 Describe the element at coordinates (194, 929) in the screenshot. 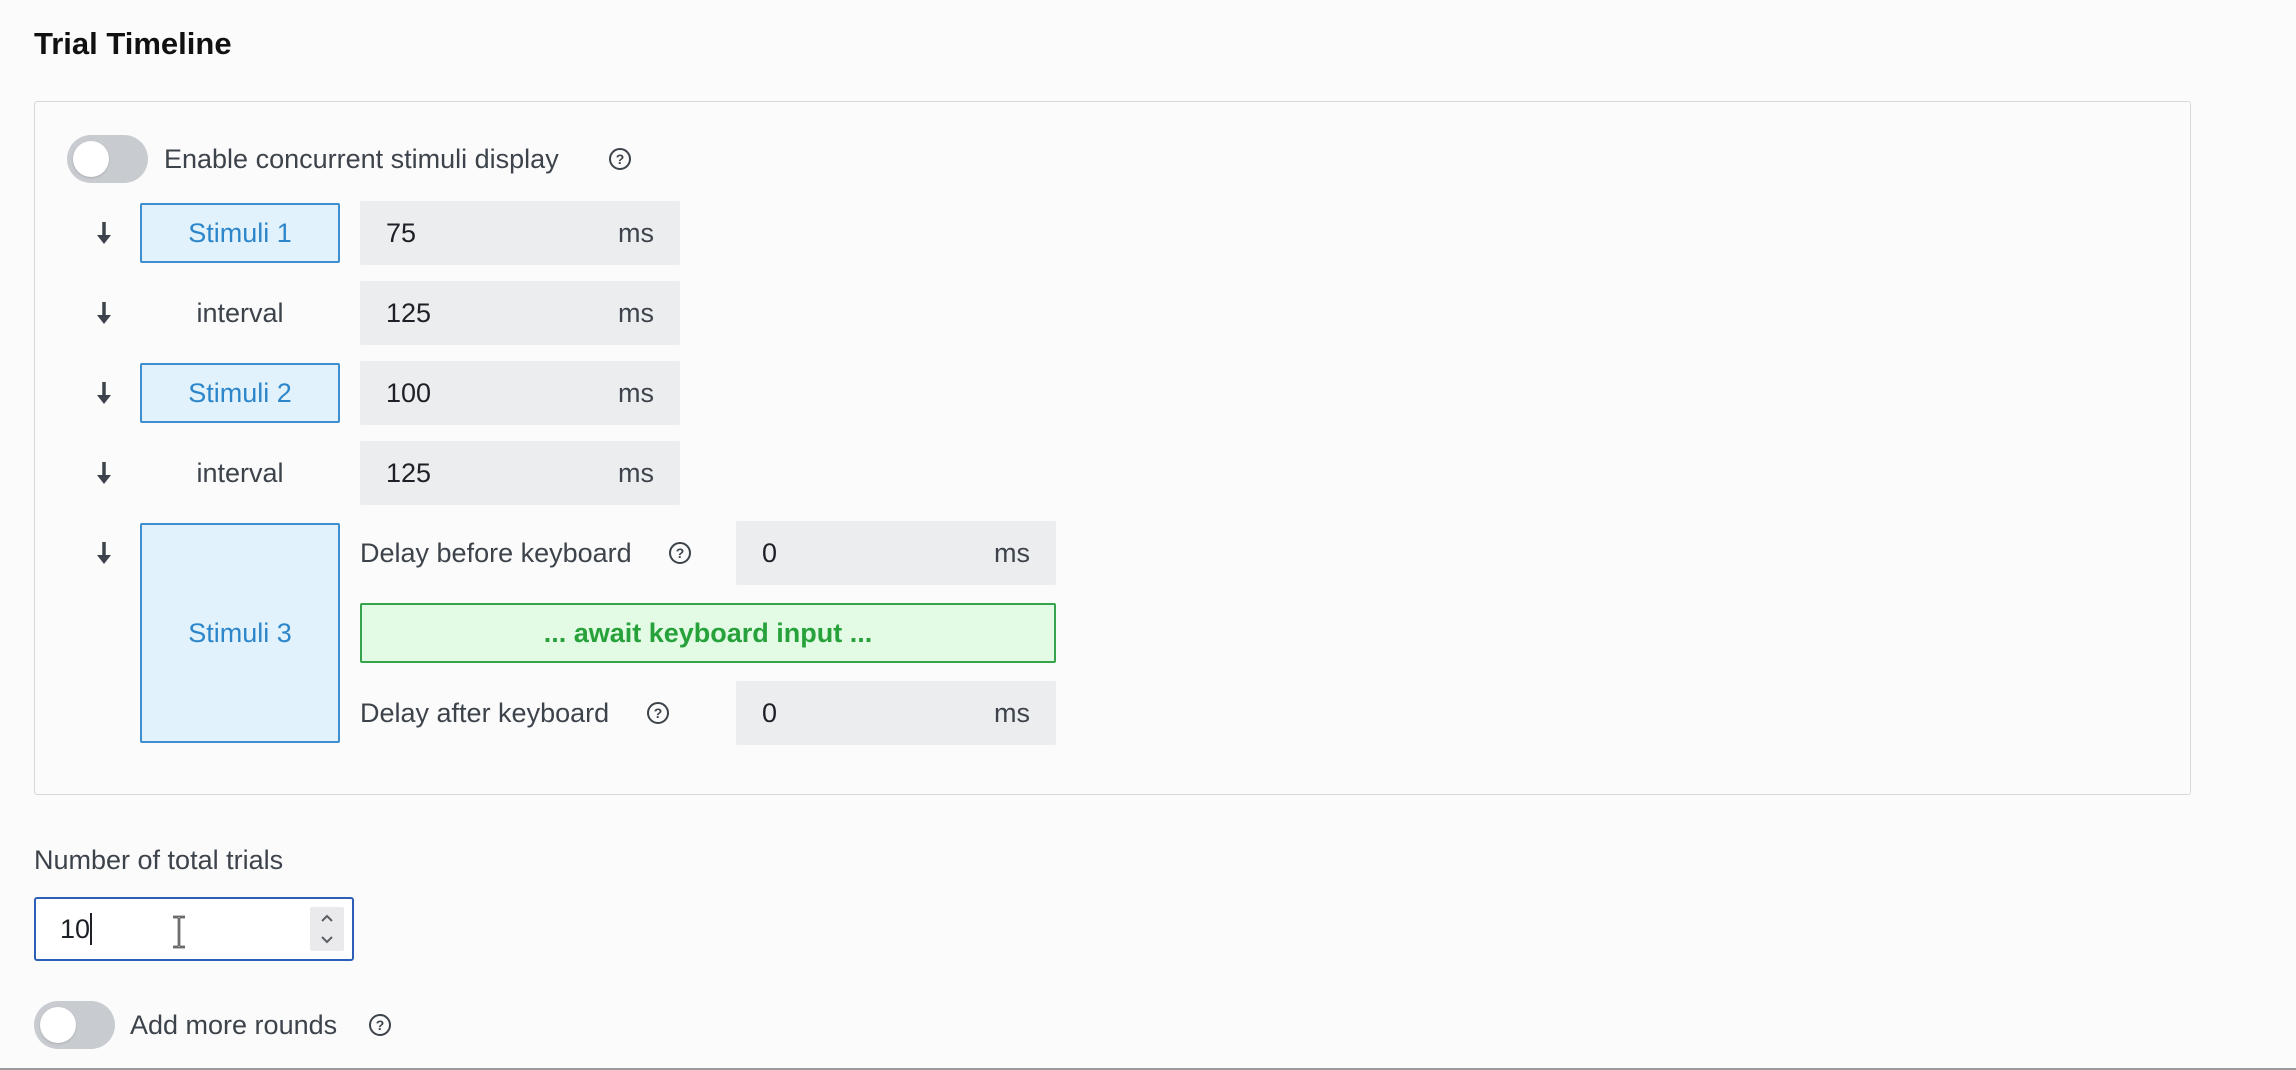

I see `total-trials-input: 10` at that location.